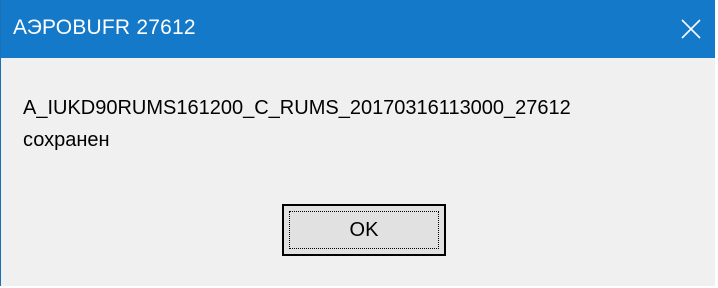 The image size is (718, 288). I want to click on message-status: сохранен, so click(66, 140).